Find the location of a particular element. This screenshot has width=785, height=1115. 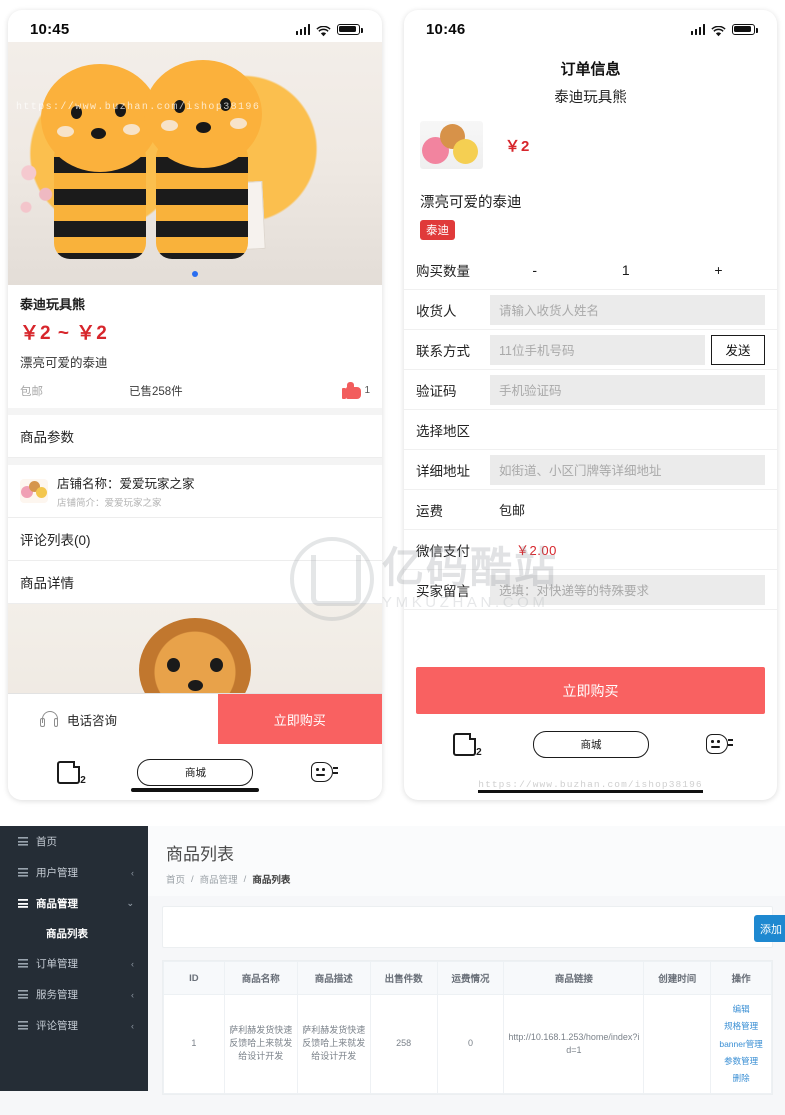

sidebar-item-service-management: 服务管理 ‹ is located at coordinates (74, 994).